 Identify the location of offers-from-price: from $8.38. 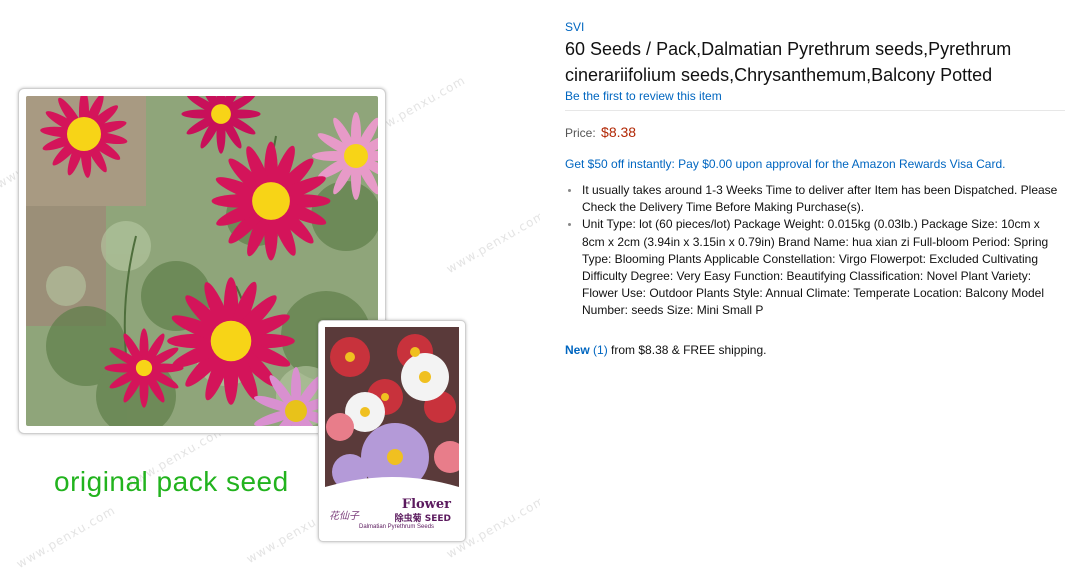
(640, 349).